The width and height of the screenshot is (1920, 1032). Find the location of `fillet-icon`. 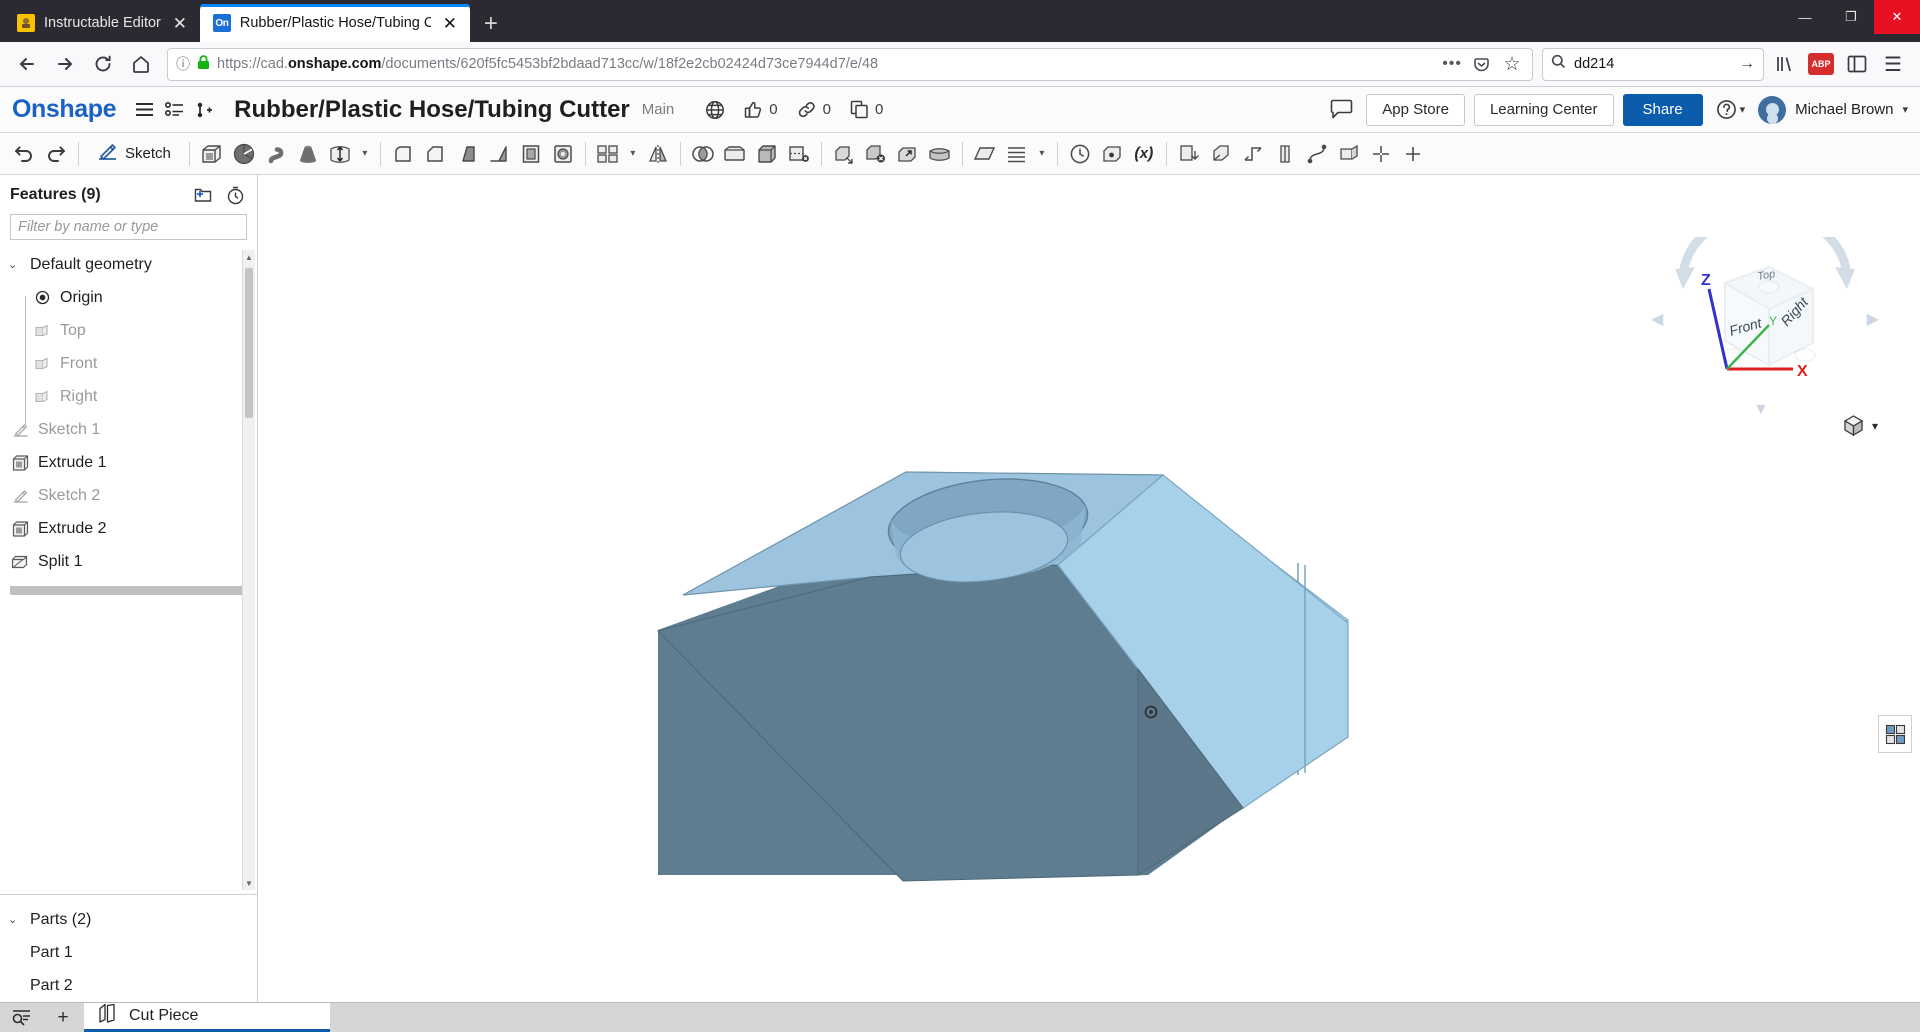

fillet-icon is located at coordinates (403, 154).